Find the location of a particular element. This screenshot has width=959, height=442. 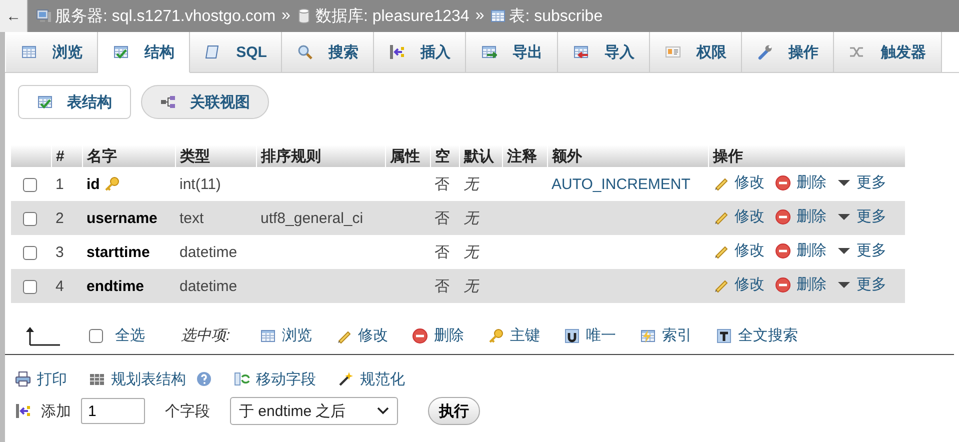

select-all-link: 全选 is located at coordinates (130, 335).